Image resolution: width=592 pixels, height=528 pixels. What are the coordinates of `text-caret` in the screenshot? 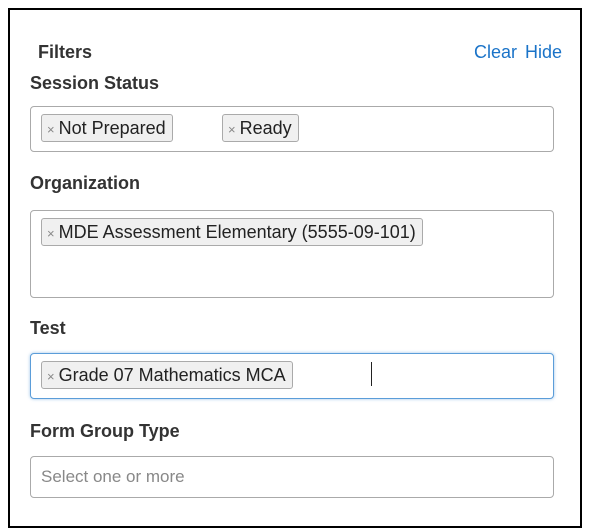 It's located at (371, 374).